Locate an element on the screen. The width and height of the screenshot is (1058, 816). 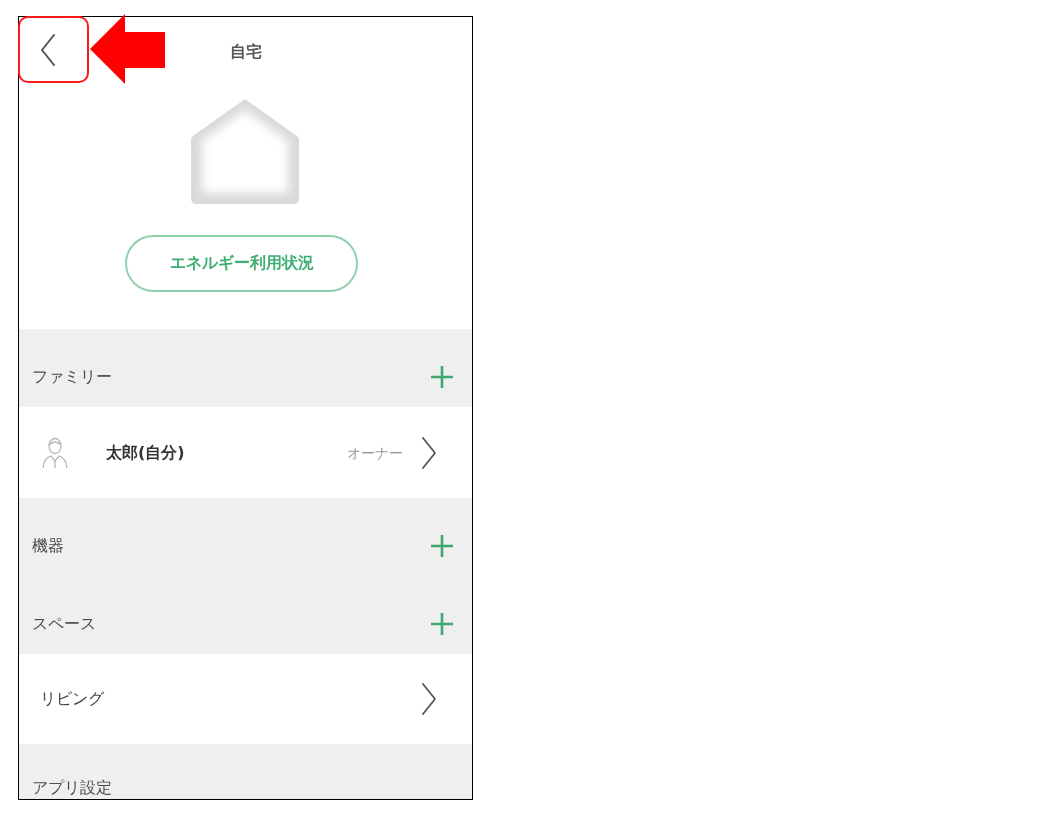
member-role: オーナー is located at coordinates (375, 453).